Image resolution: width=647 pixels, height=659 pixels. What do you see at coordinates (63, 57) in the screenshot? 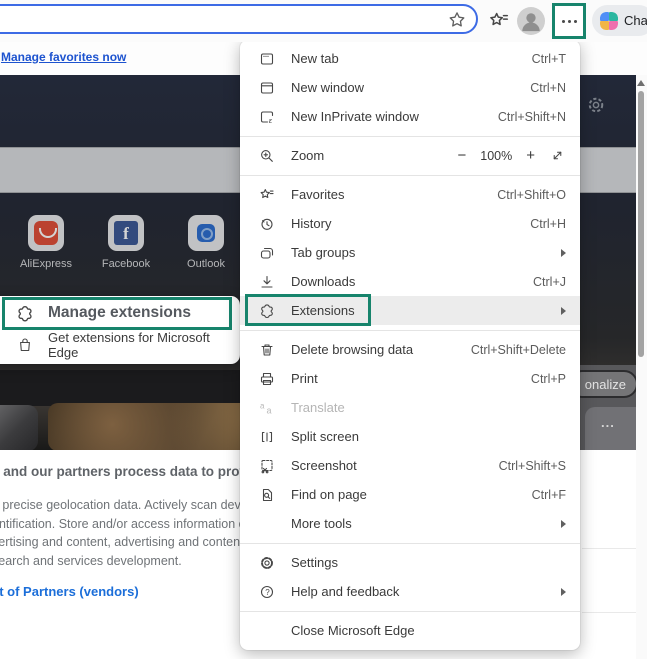
I see `manage-favorites-link: Manage favorites now` at bounding box center [63, 57].